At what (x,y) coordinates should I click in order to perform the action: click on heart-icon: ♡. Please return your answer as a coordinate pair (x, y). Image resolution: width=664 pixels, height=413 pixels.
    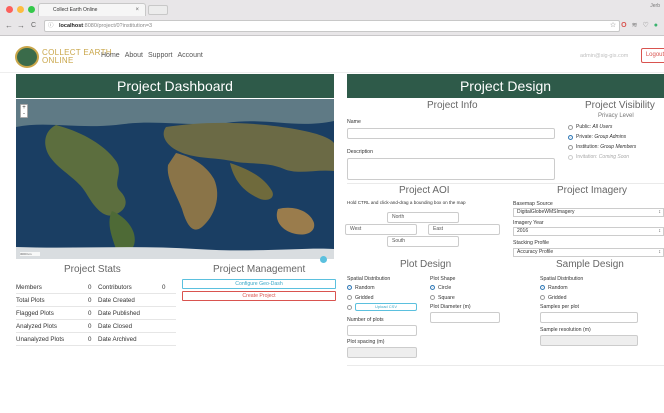
    Looking at the image, I should click on (645, 26).